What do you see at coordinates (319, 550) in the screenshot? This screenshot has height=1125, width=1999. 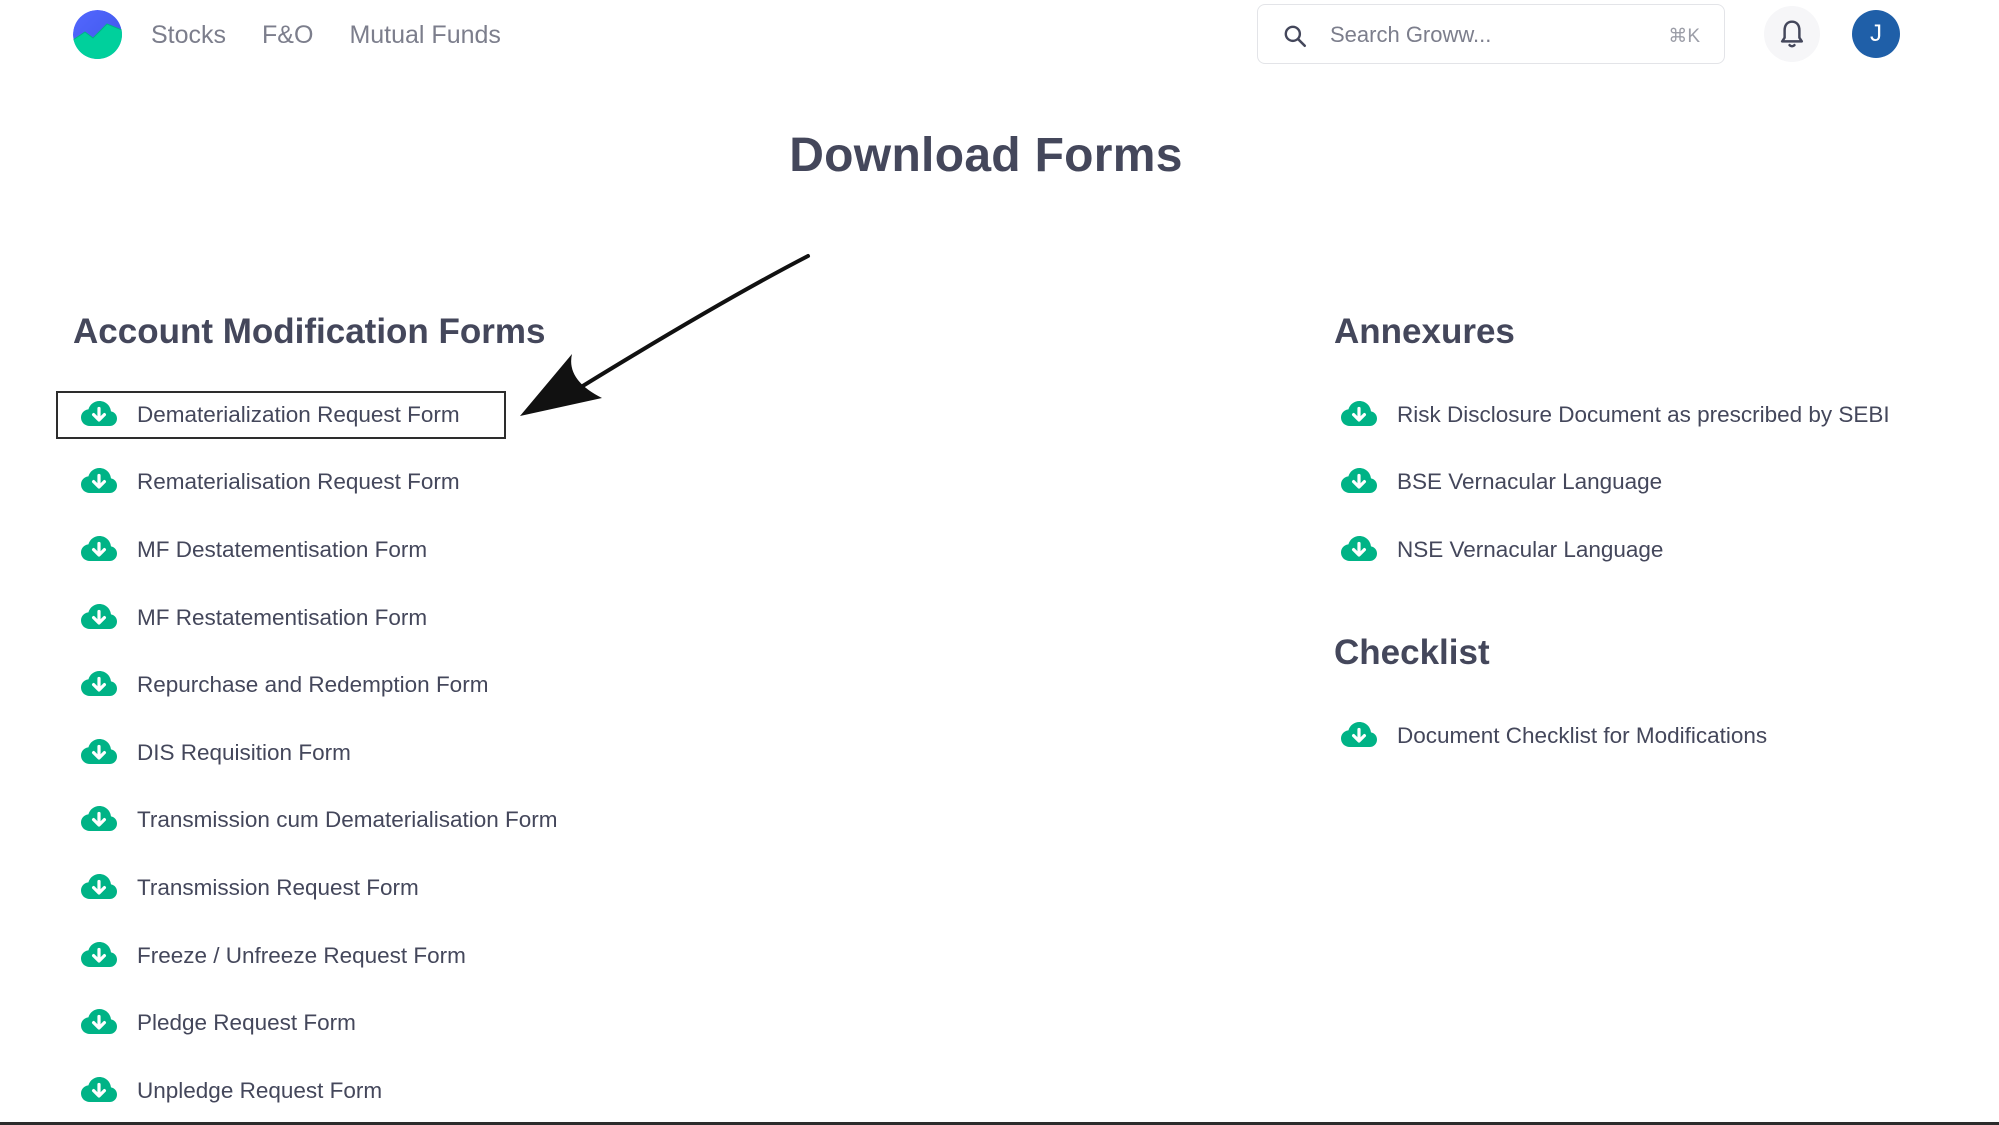 I see `form-mf-destatementisation: MF Destatementisation Form` at bounding box center [319, 550].